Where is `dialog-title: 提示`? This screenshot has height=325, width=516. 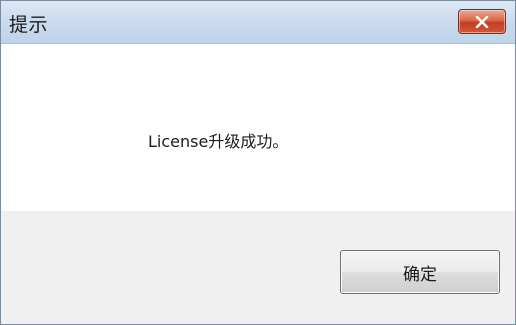 dialog-title: 提示 is located at coordinates (29, 25).